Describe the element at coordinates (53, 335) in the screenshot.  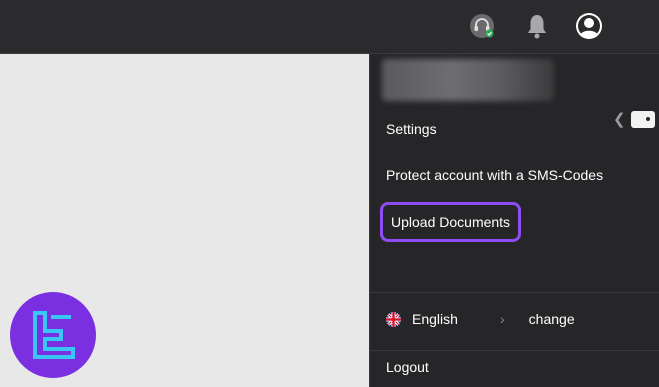
I see `brand-logo` at that location.